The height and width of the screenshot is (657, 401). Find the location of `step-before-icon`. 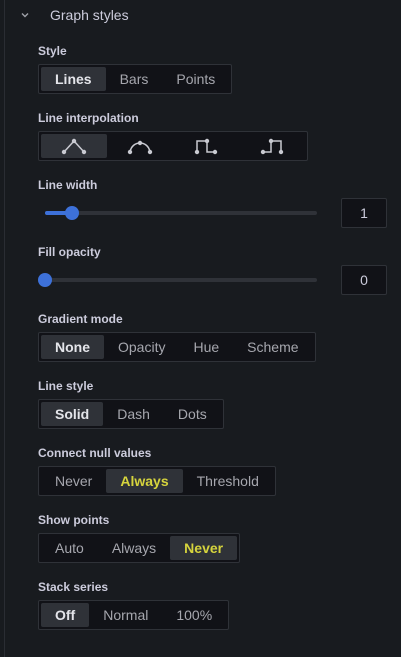

step-before-icon is located at coordinates (206, 146).